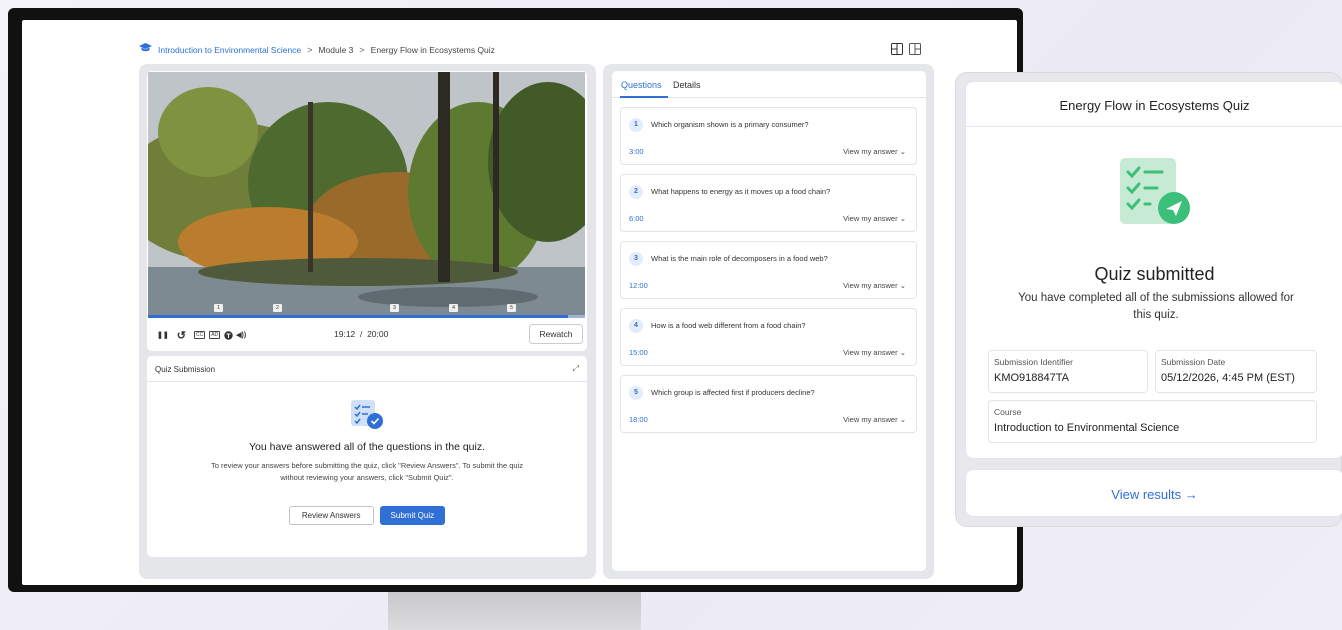 This screenshot has height=630, width=1342. What do you see at coordinates (636, 125) in the screenshot?
I see `question-number: 1` at bounding box center [636, 125].